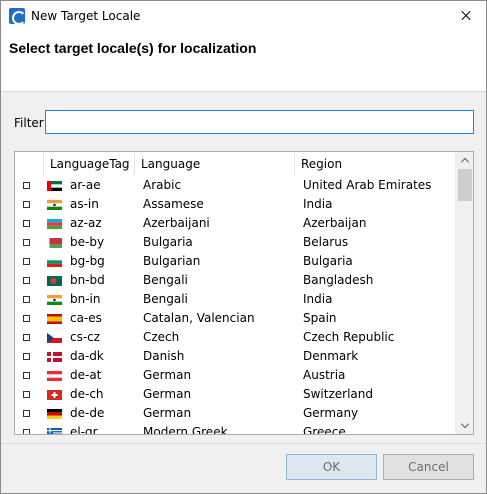 The width and height of the screenshot is (487, 494). What do you see at coordinates (133, 48) in the screenshot?
I see `dialog-heading: Select target locale(s) for localization` at bounding box center [133, 48].